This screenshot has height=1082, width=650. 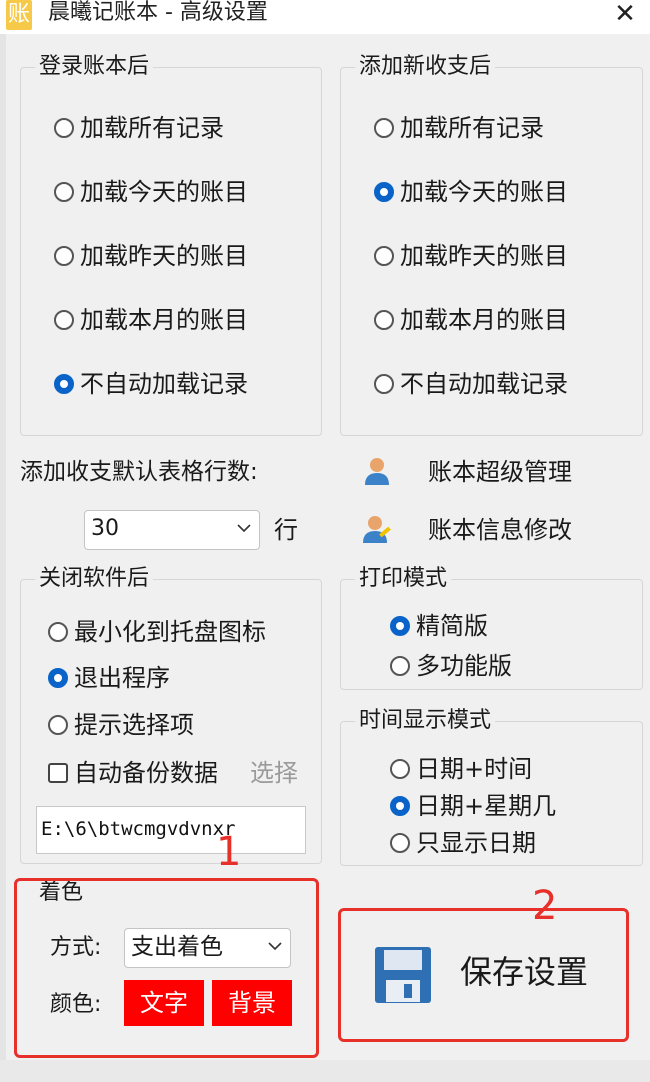 I want to click on super-admin-link: 账本超级管理, so click(x=500, y=472).